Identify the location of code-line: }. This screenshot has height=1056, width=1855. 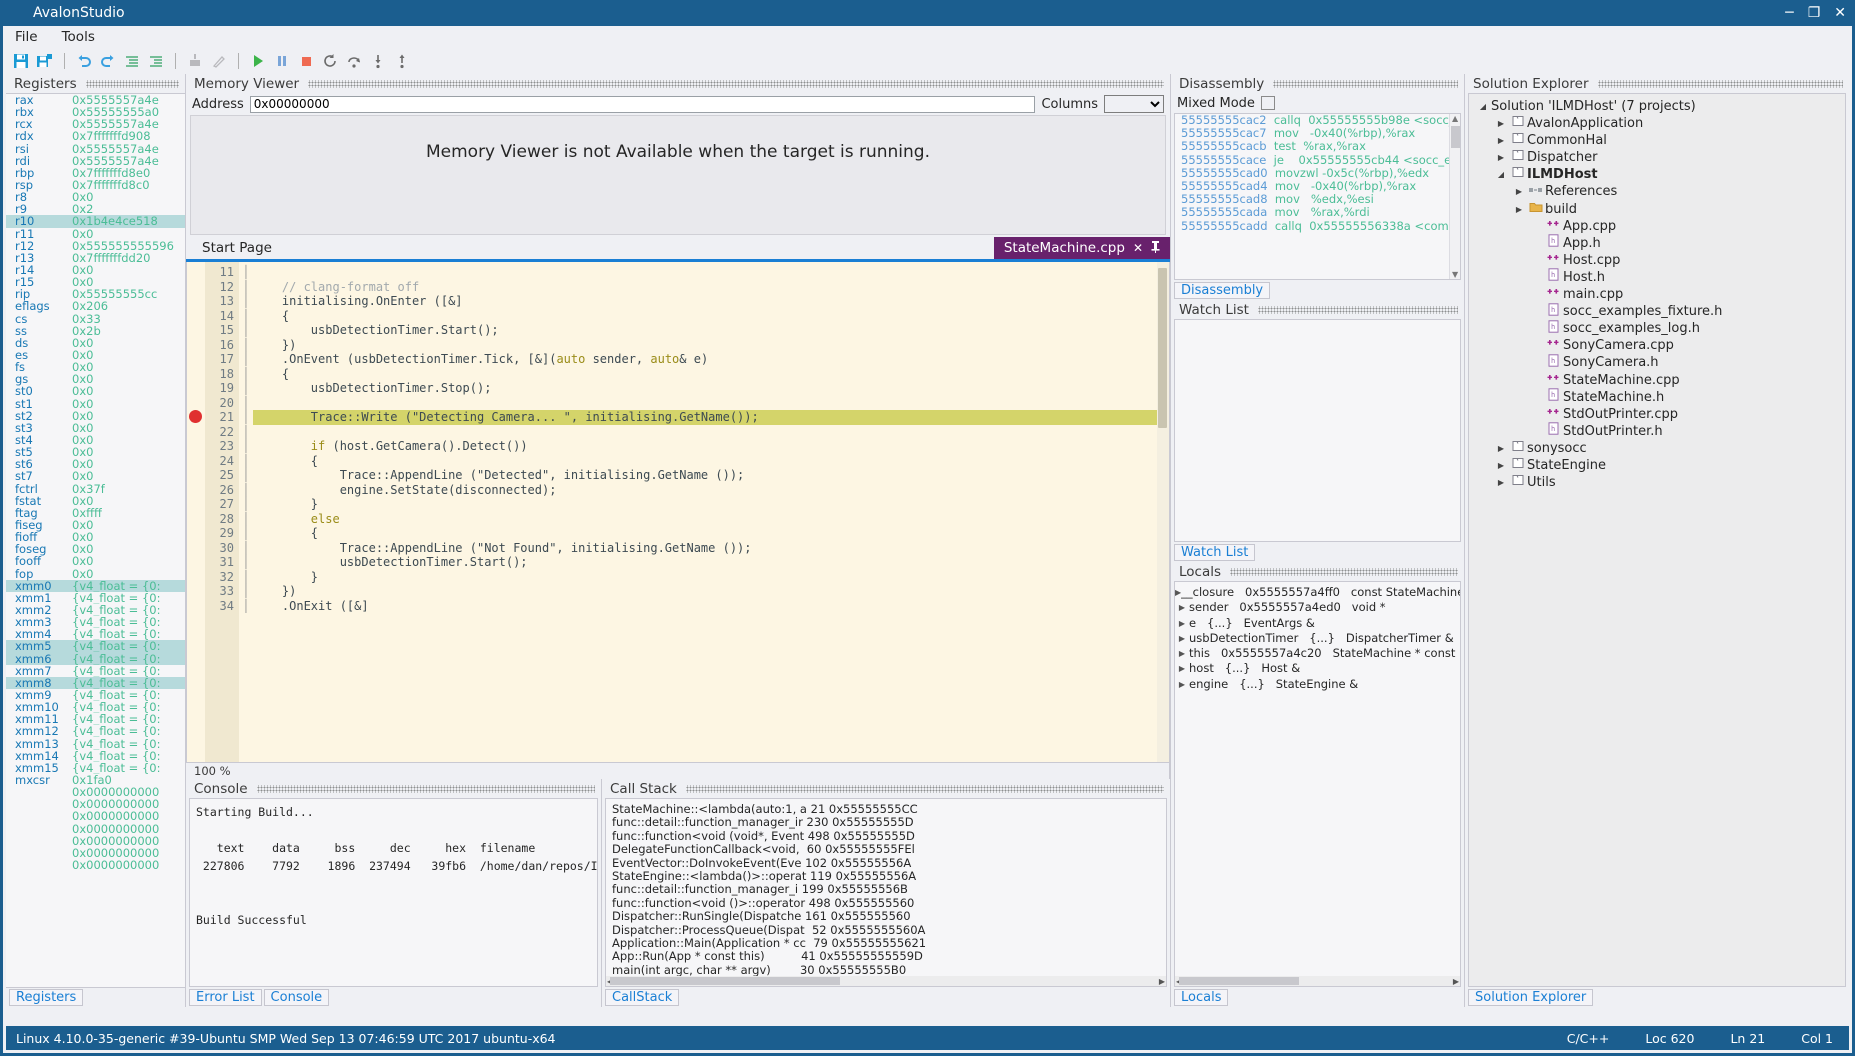
(711, 504).